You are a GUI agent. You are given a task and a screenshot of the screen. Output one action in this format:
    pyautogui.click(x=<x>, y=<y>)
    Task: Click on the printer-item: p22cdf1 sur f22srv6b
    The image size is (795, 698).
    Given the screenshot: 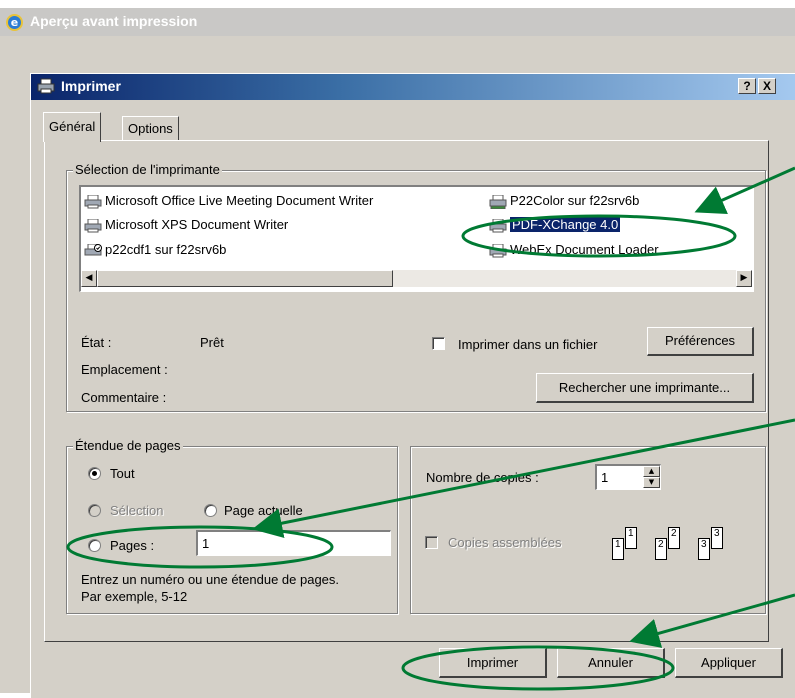 What is the action you would take?
    pyautogui.click(x=155, y=252)
    